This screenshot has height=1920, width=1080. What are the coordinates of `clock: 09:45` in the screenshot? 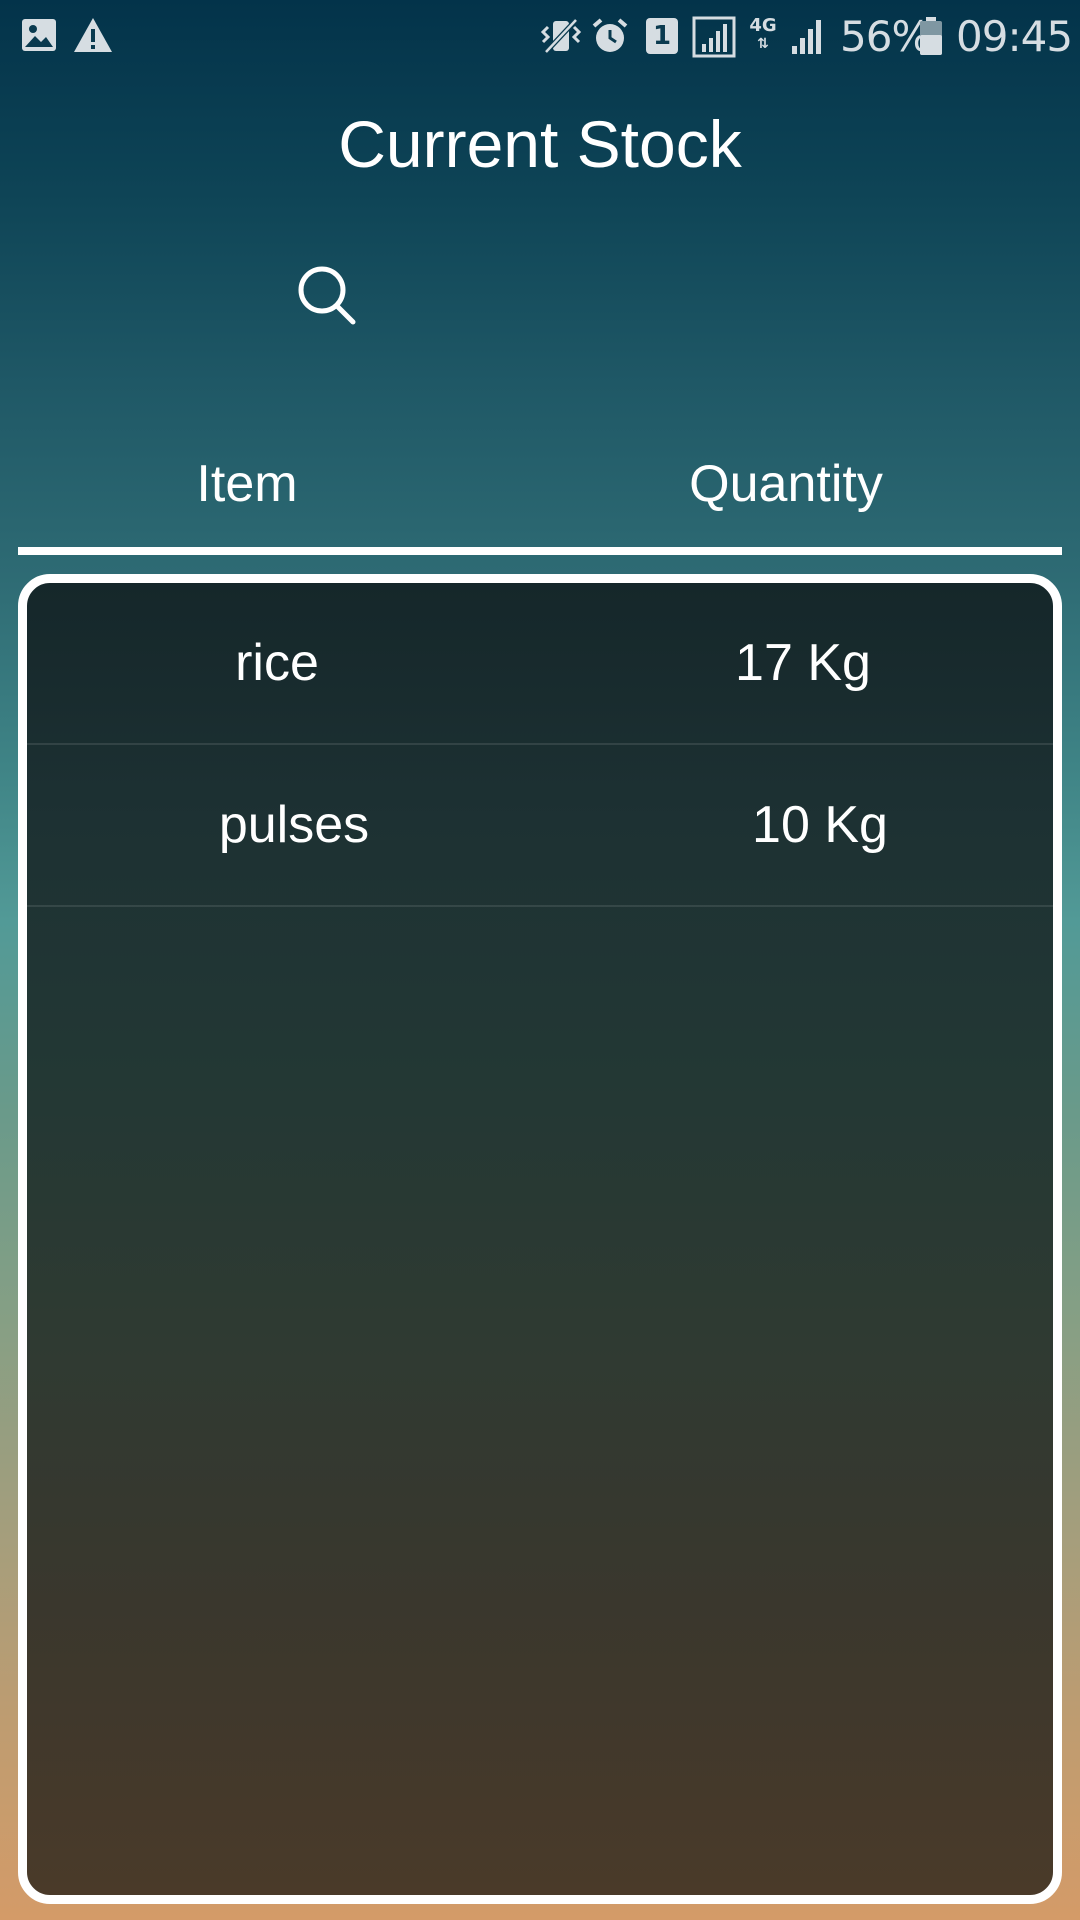 It's located at (1014, 36).